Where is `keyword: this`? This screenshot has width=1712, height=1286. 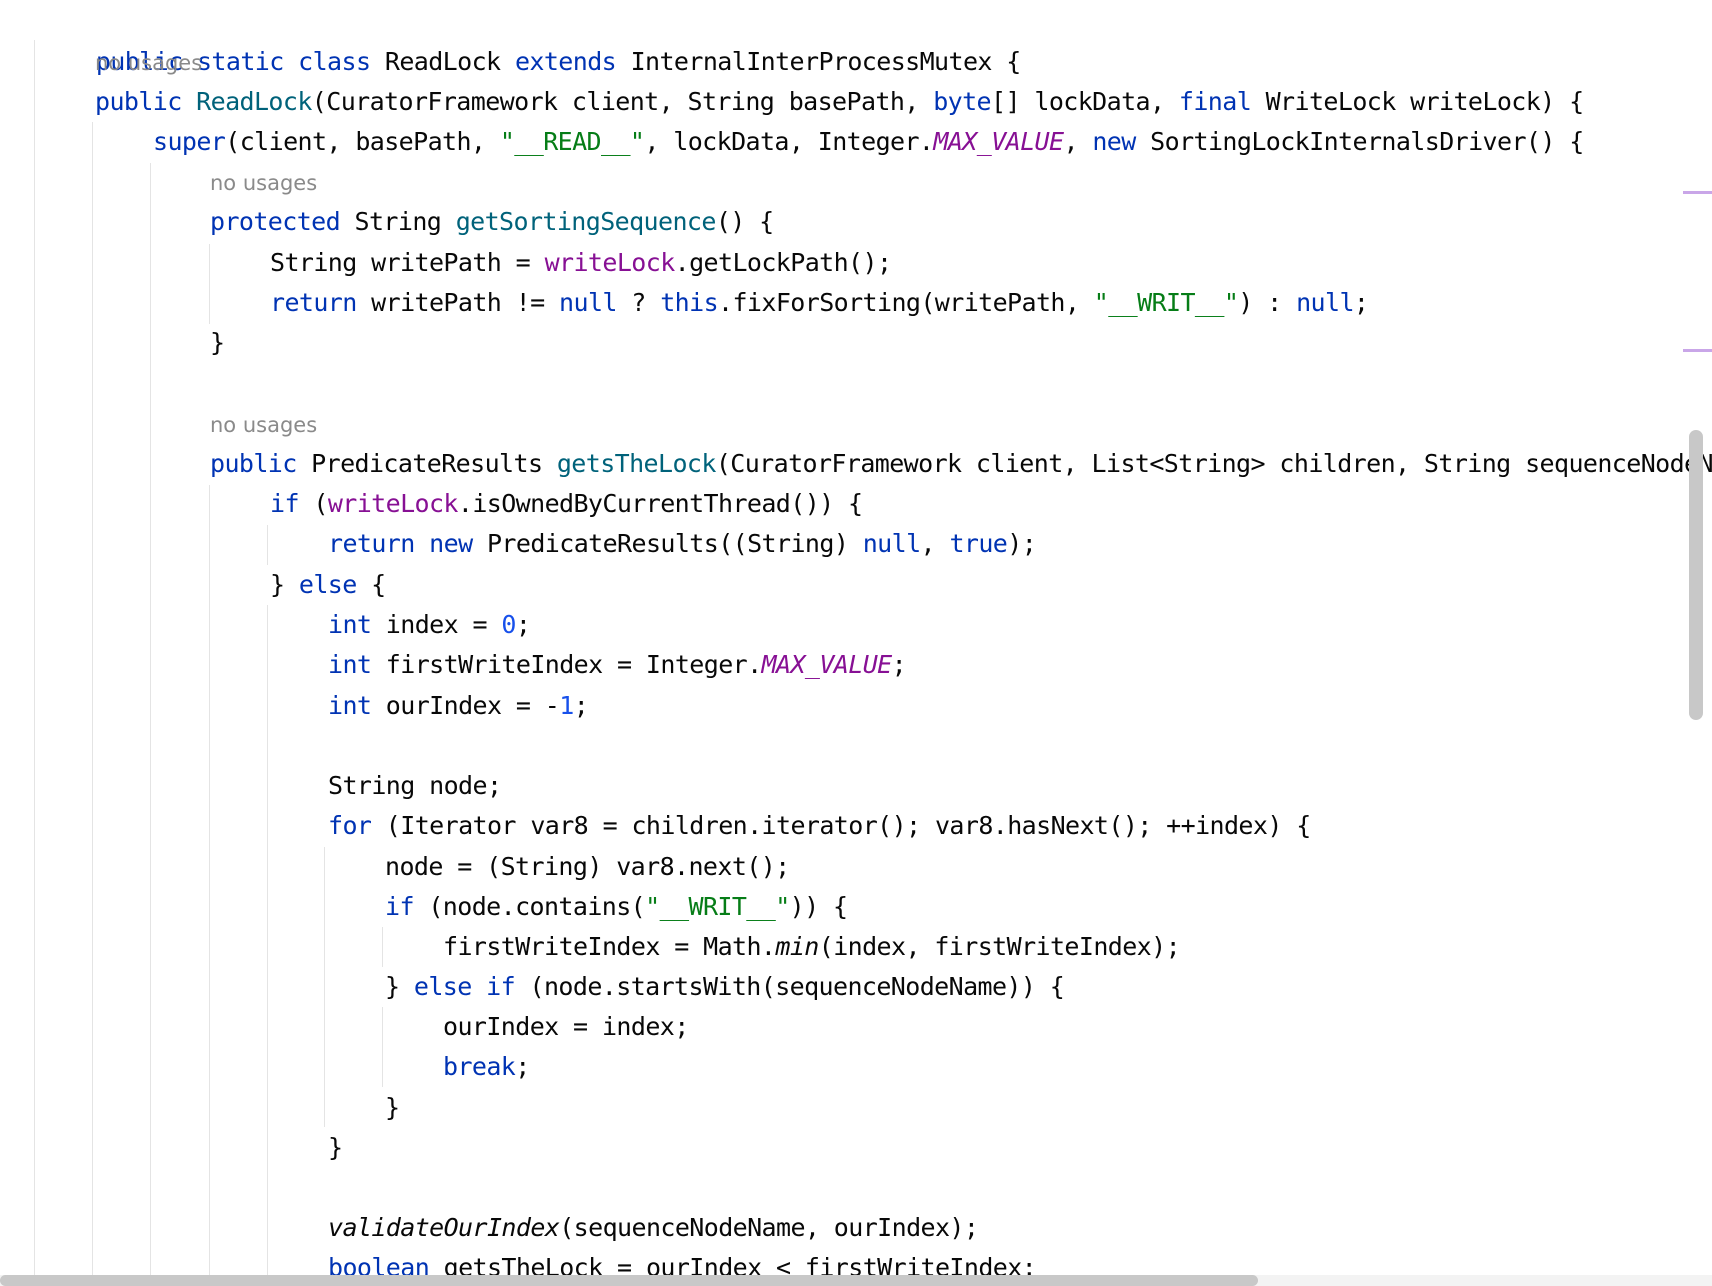 keyword: this is located at coordinates (689, 302).